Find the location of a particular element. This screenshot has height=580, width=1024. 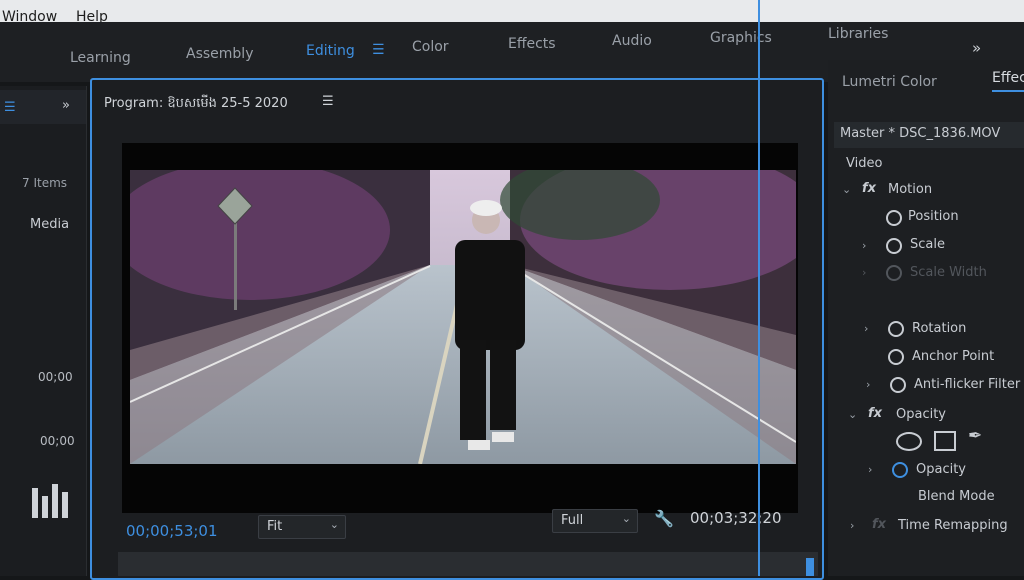

workspace-effects: Effects is located at coordinates (532, 44).